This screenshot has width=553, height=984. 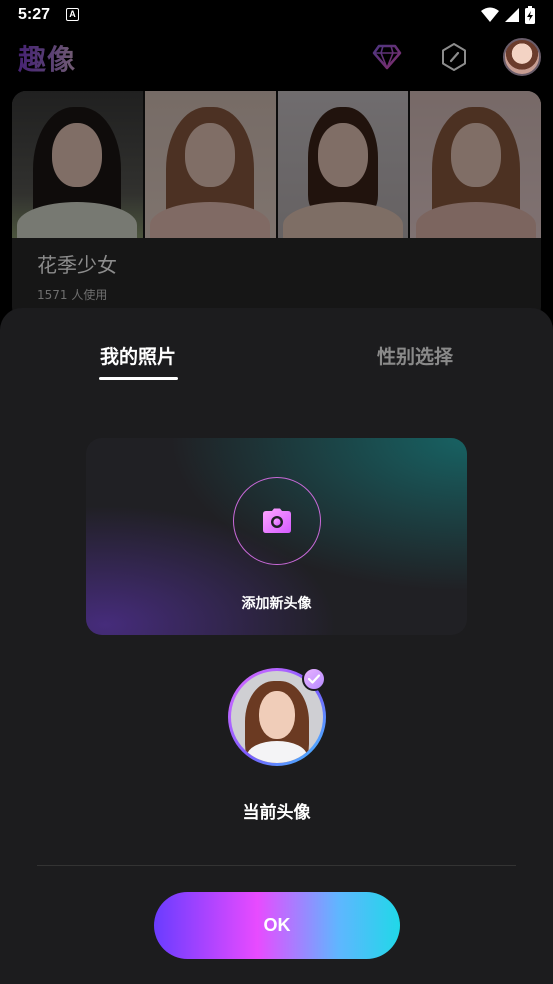 I want to click on profile-avatar, so click(x=522, y=57).